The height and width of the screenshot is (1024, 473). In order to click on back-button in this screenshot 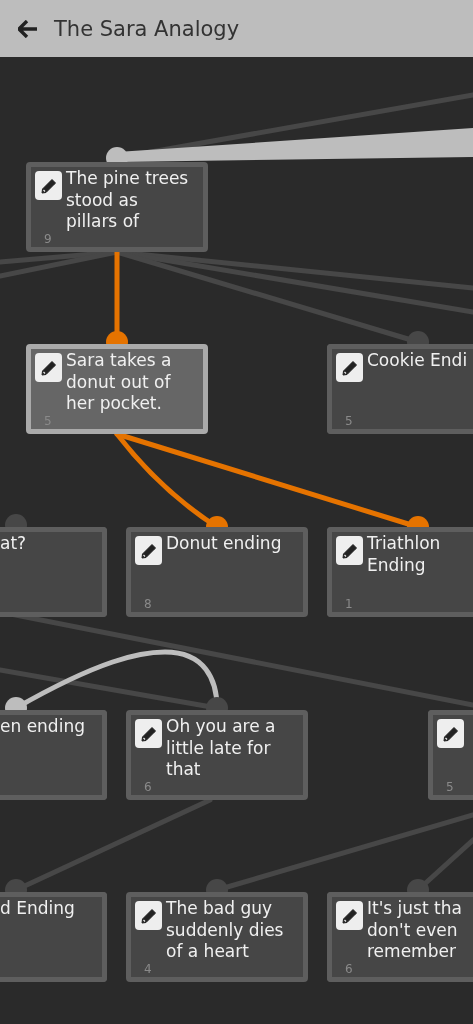, I will do `click(28, 28)`.